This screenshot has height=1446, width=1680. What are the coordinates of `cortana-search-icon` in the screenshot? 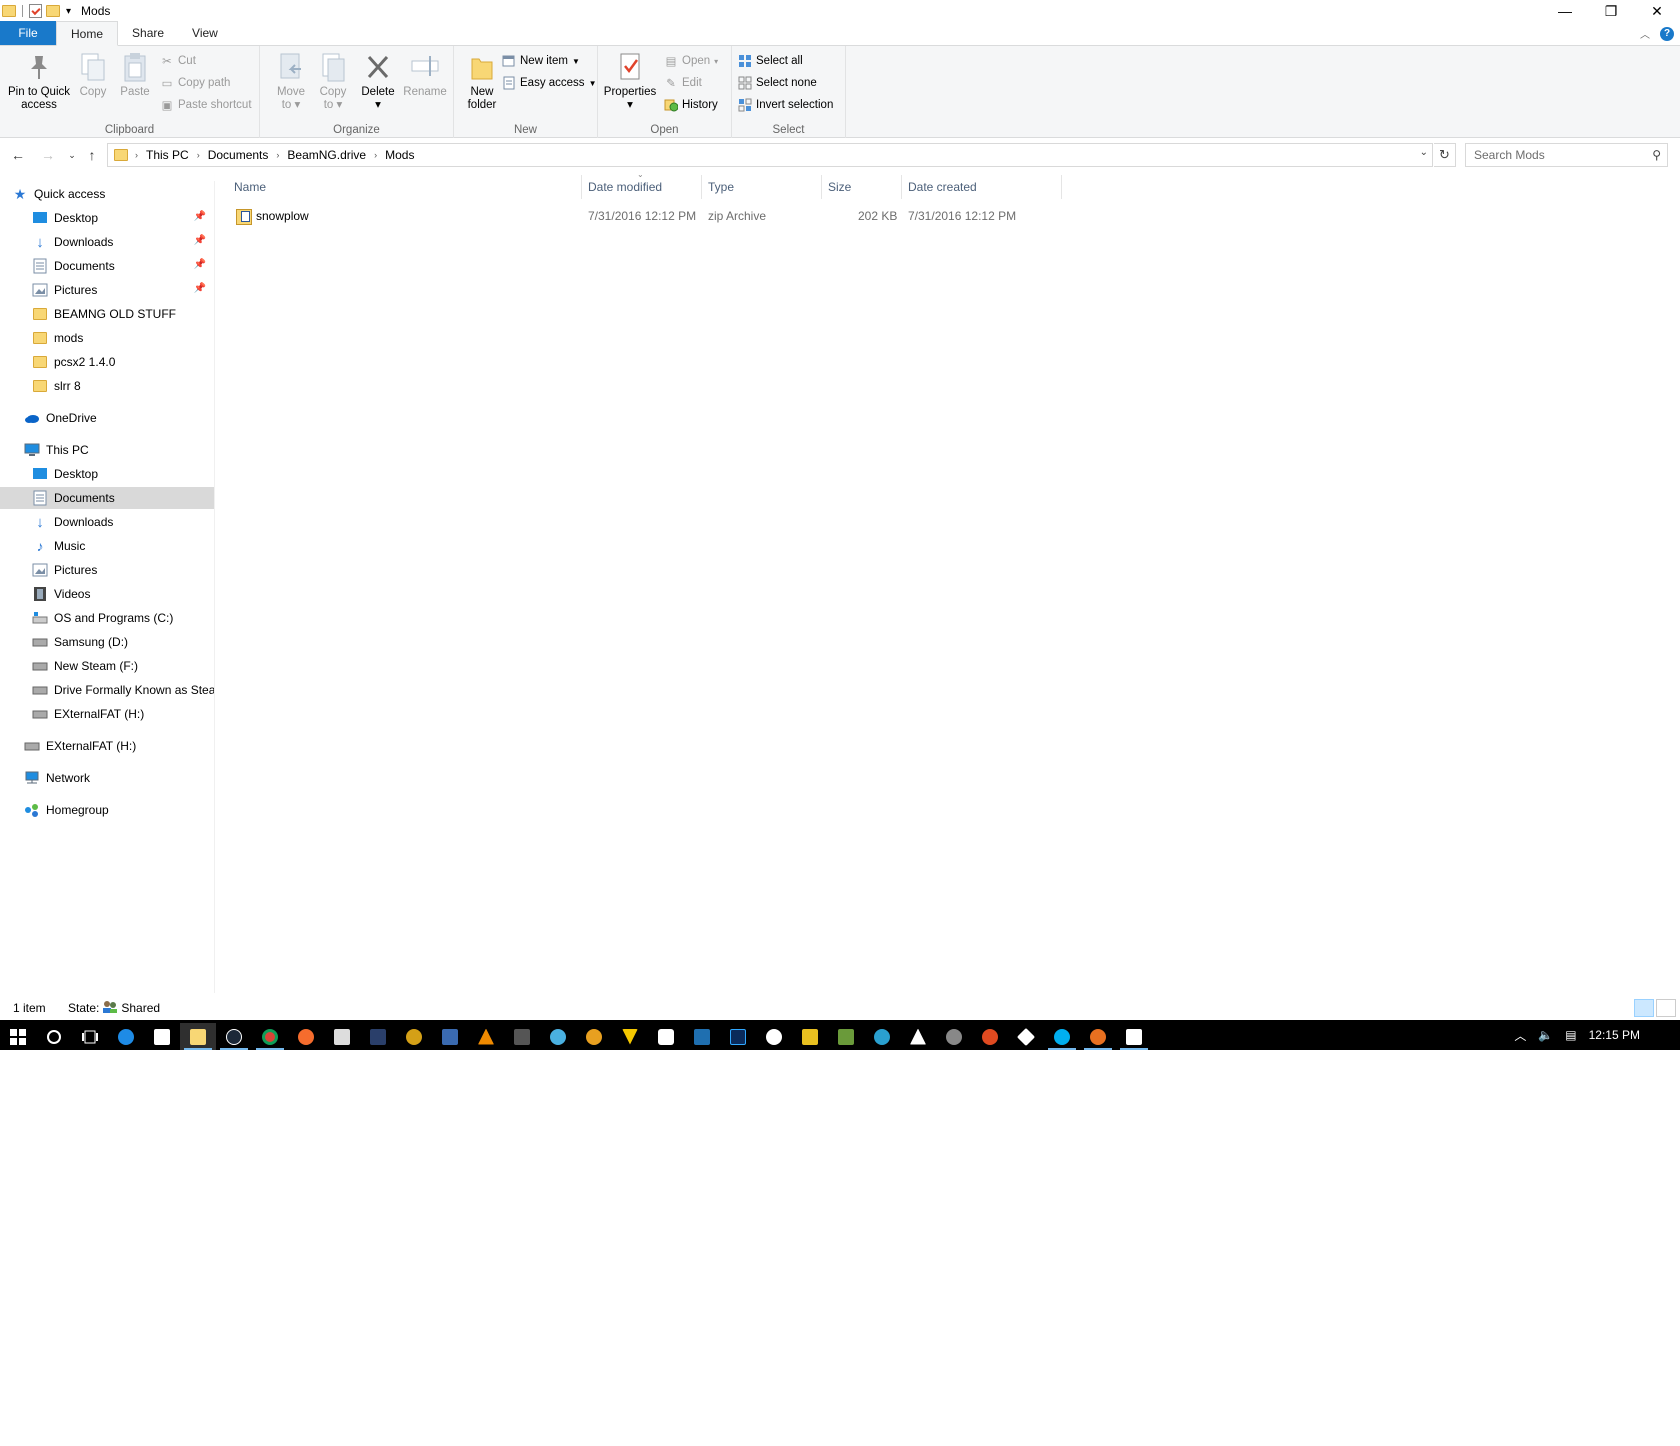 It's located at (54, 1036).